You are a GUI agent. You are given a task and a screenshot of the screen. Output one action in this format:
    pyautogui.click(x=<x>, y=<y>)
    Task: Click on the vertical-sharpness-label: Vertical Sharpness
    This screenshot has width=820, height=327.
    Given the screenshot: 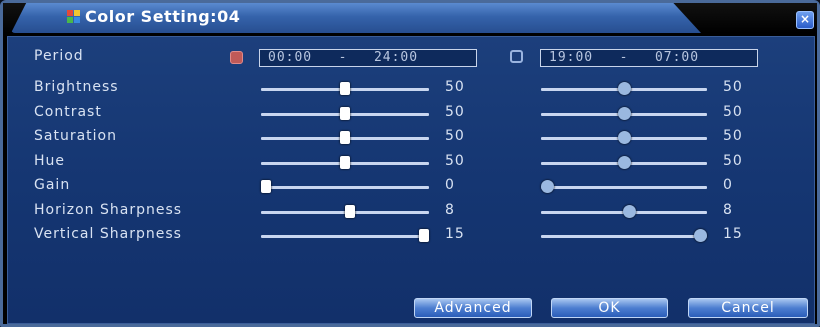 What is the action you would take?
    pyautogui.click(x=108, y=234)
    